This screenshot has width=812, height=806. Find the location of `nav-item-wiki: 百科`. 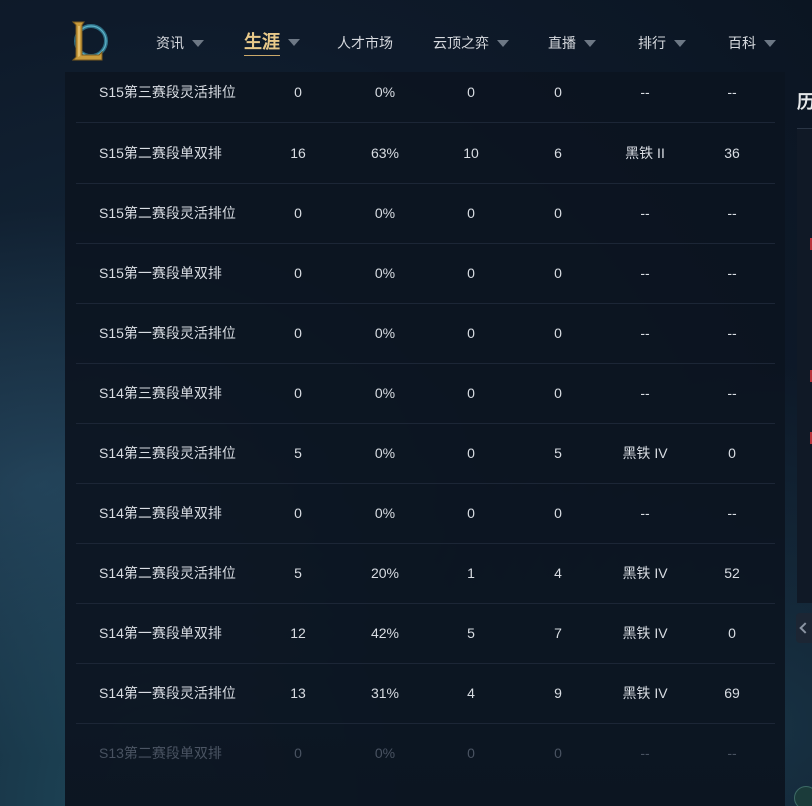

nav-item-wiki: 百科 is located at coordinates (752, 43).